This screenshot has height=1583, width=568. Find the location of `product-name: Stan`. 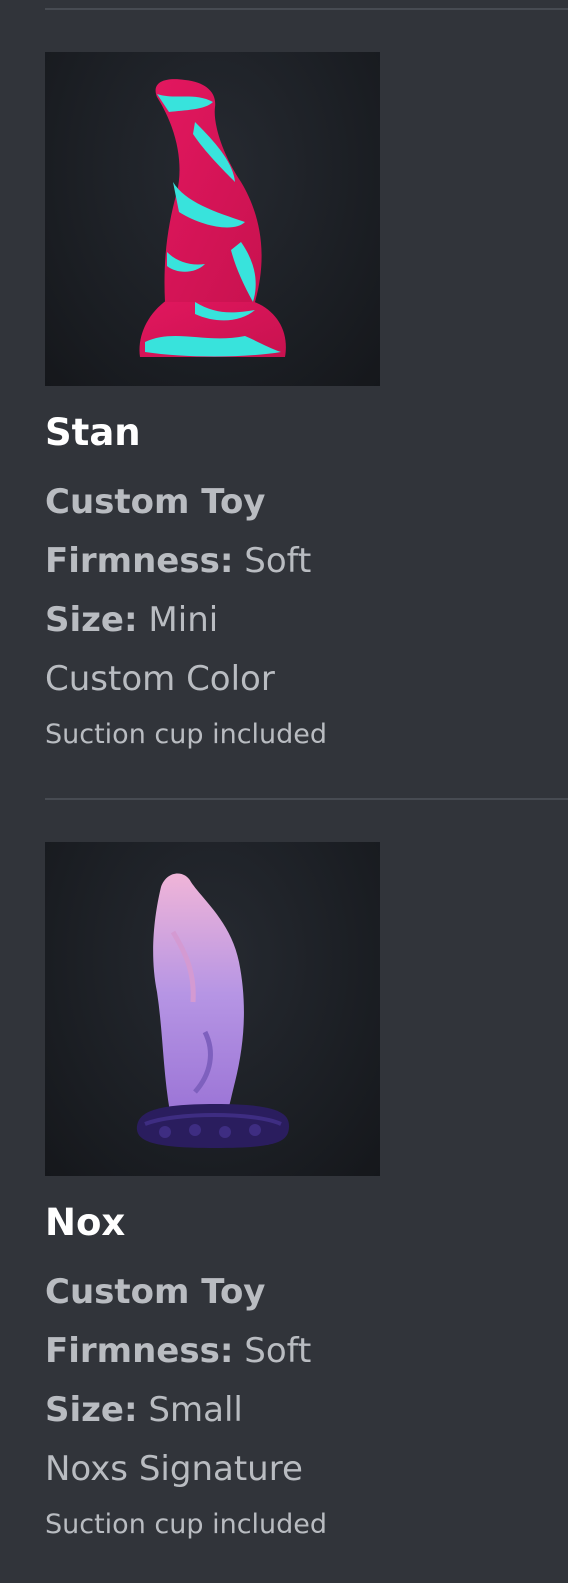

product-name: Stan is located at coordinates (93, 432).